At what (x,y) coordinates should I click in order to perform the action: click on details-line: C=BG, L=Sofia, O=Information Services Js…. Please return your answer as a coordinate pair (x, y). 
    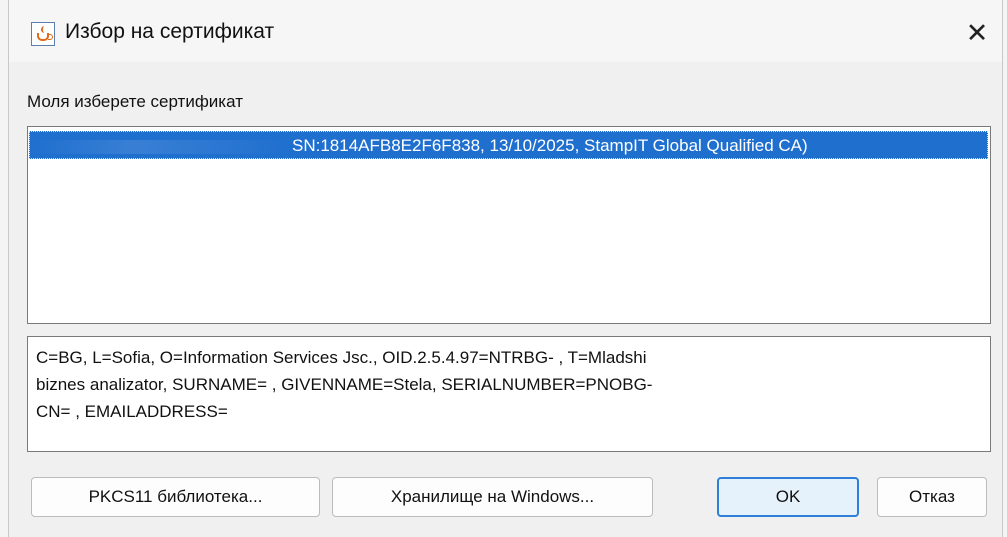
    Looking at the image, I should click on (341, 357).